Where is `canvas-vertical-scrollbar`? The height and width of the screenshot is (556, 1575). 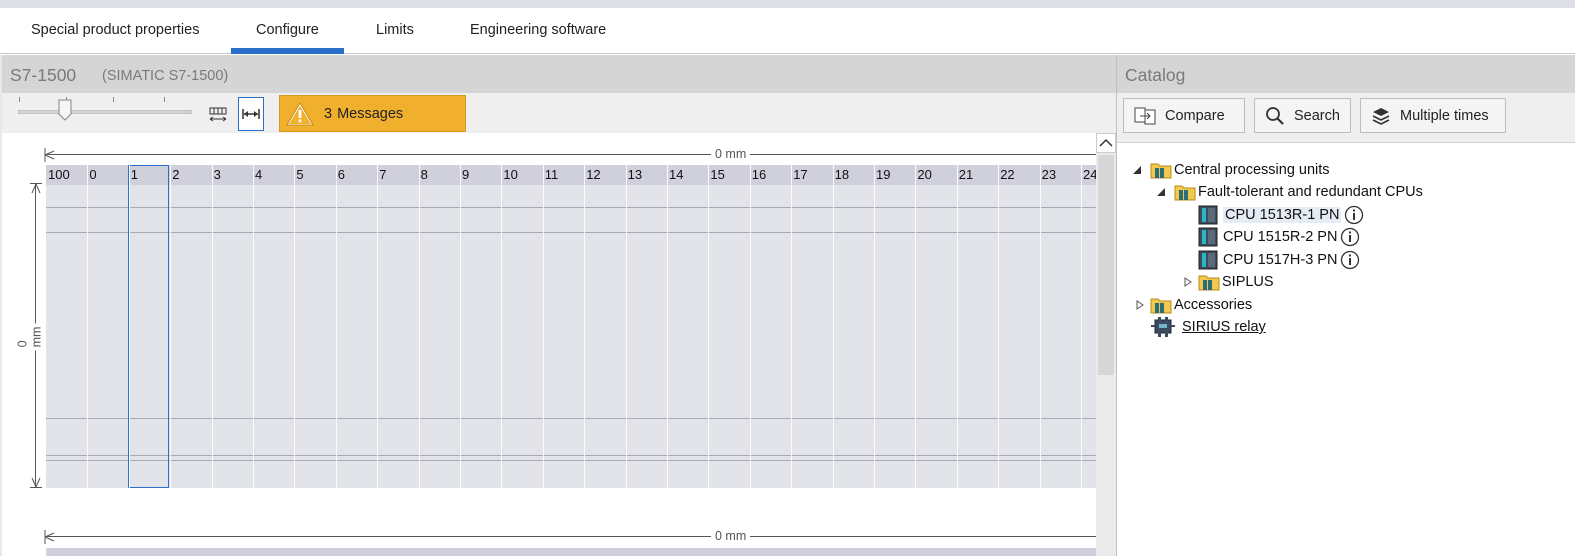
canvas-vertical-scrollbar is located at coordinates (1106, 344).